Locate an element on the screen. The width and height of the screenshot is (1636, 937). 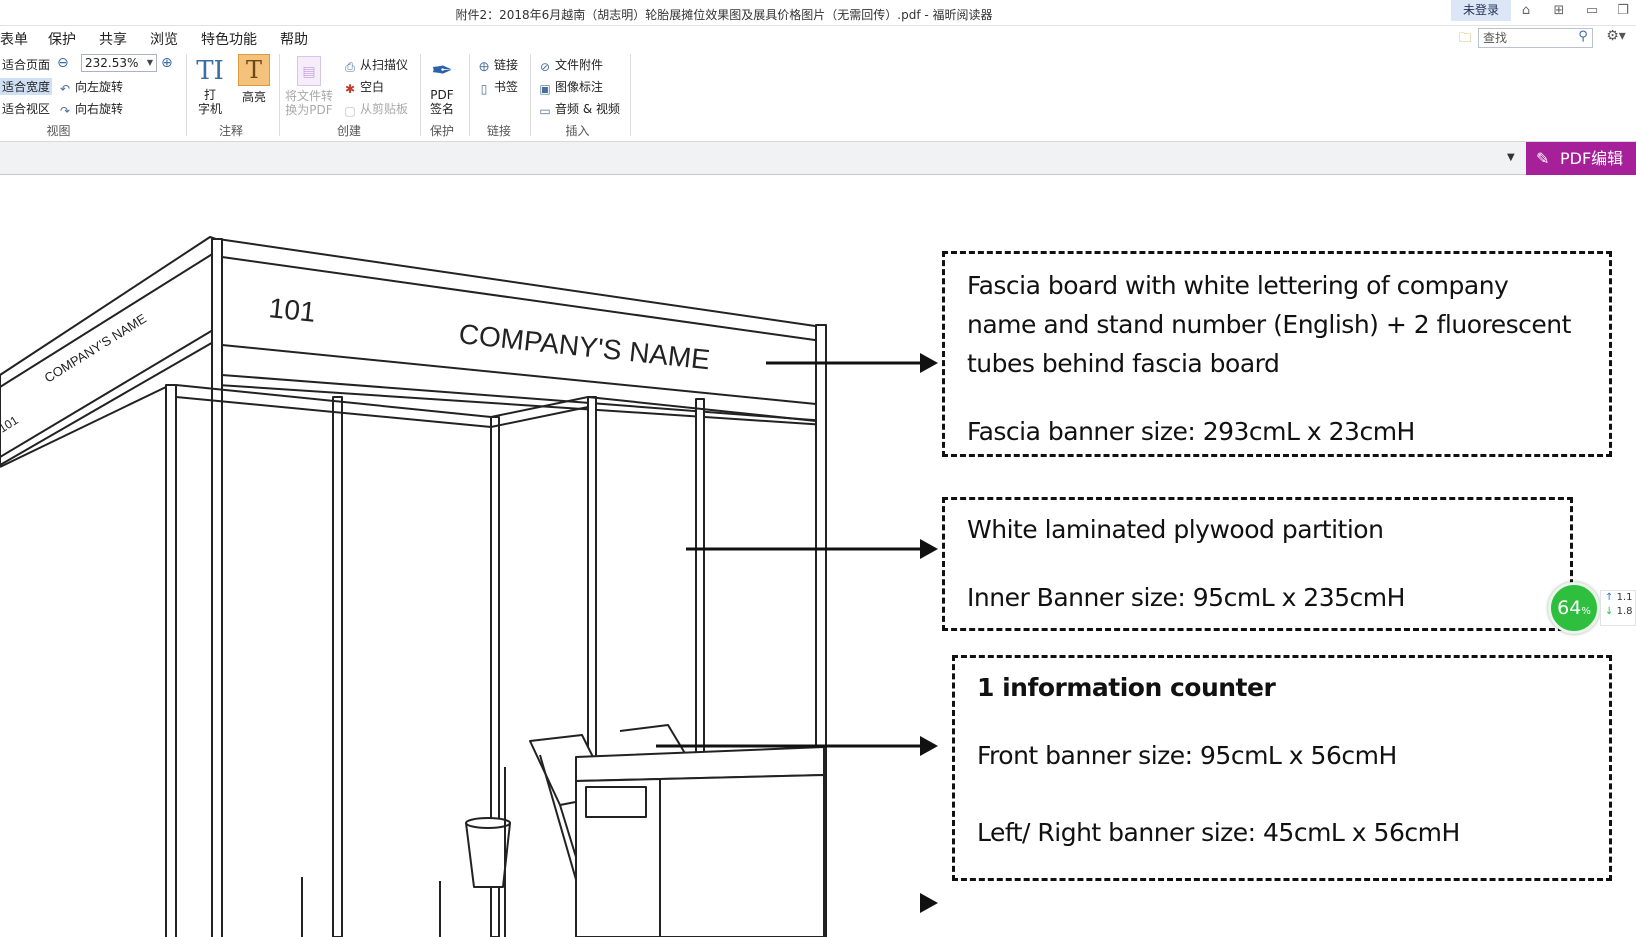
callout-fascia-line3: tubes behind fascia board is located at coordinates (1123, 363).